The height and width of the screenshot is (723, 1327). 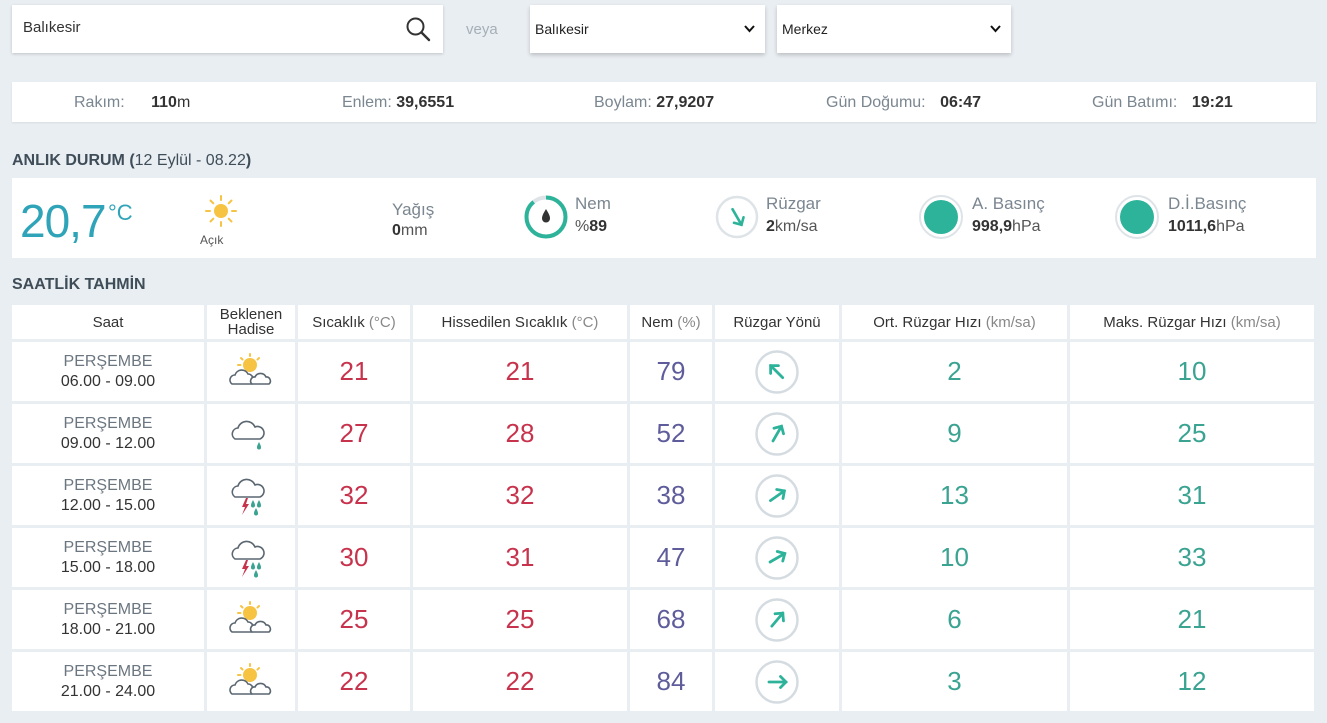 I want to click on humidity-number: 89, so click(x=598, y=226).